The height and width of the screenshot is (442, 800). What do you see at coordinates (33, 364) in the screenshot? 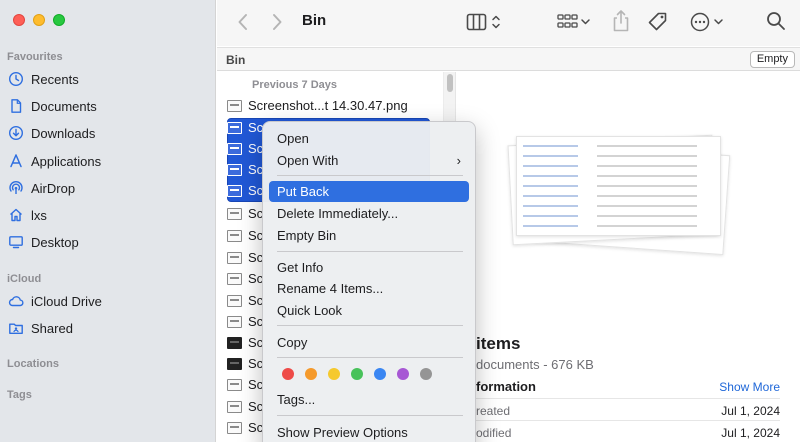
I see `sidebar-section-locations: Locations` at bounding box center [33, 364].